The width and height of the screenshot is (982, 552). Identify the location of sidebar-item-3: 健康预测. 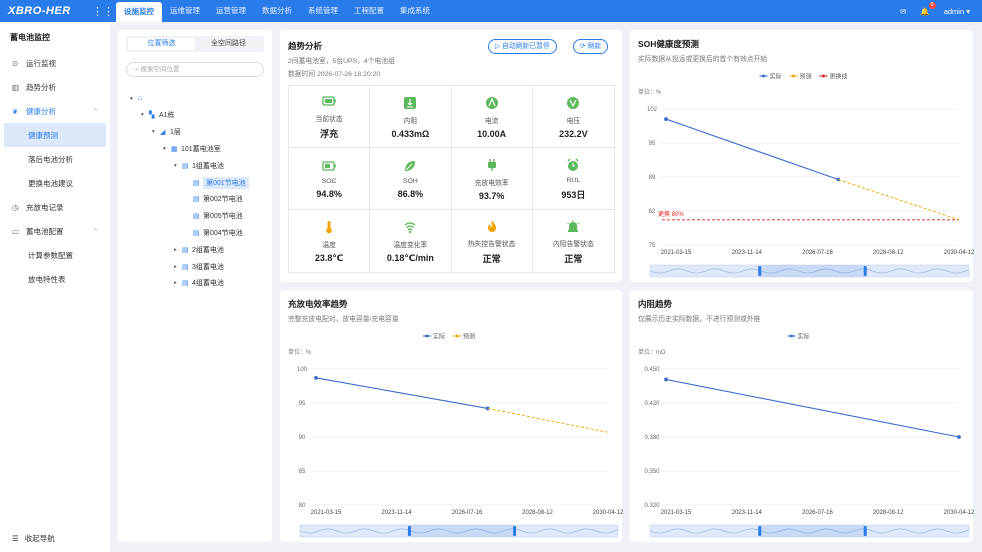
(55, 135).